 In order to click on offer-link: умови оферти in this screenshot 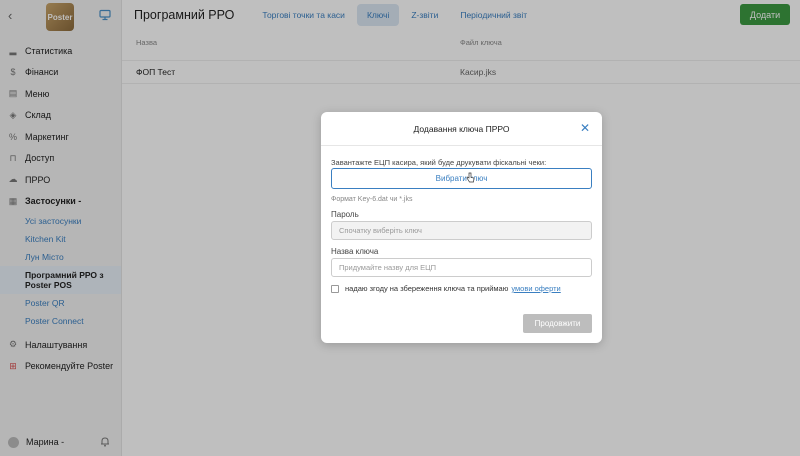, I will do `click(535, 288)`.